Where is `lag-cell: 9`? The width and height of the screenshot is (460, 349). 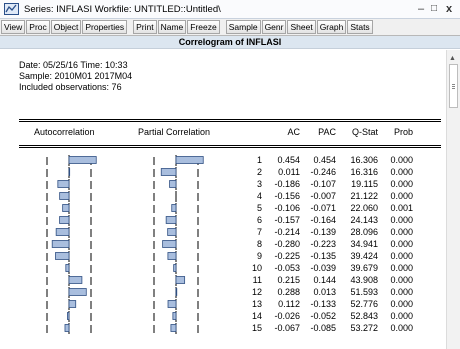
lag-cell: 9 is located at coordinates (259, 256).